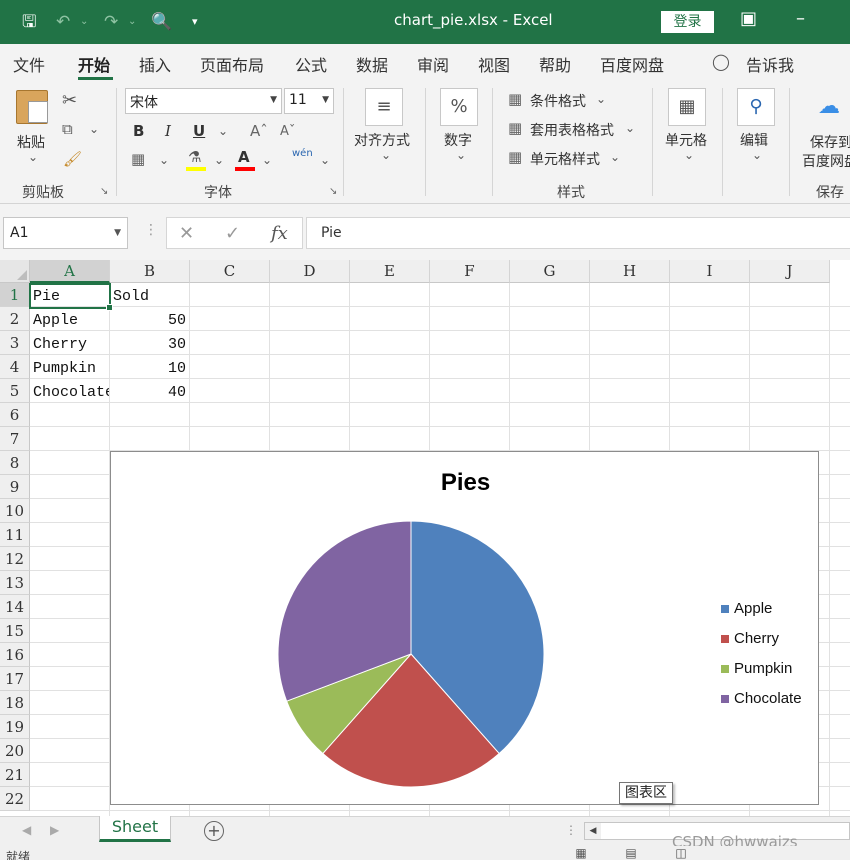 This screenshot has height=860, width=850. I want to click on alignment-icon: ≡, so click(384, 107).